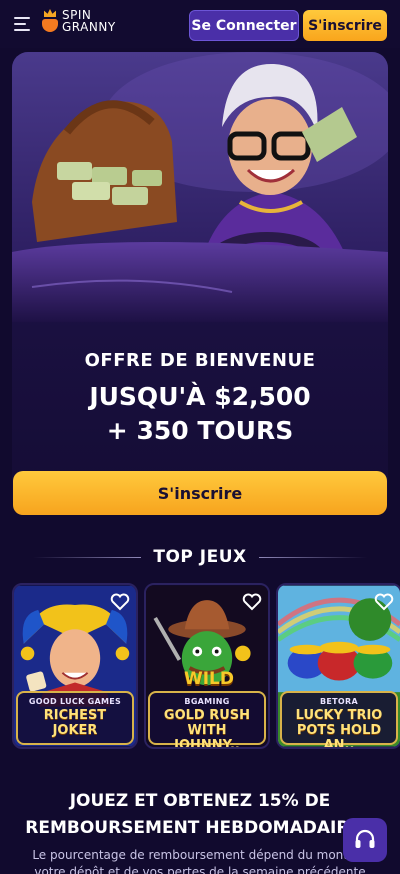  What do you see at coordinates (87, 557) in the screenshot?
I see `divider-left` at bounding box center [87, 557].